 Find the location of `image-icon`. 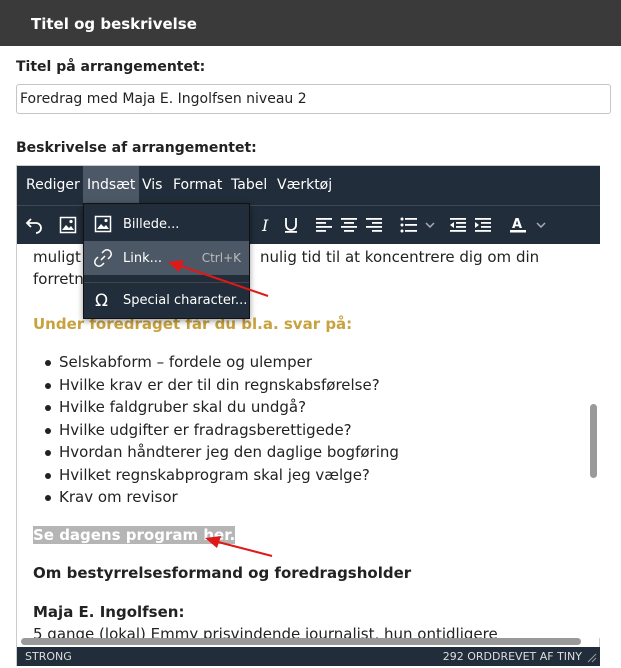

image-icon is located at coordinates (103, 224).